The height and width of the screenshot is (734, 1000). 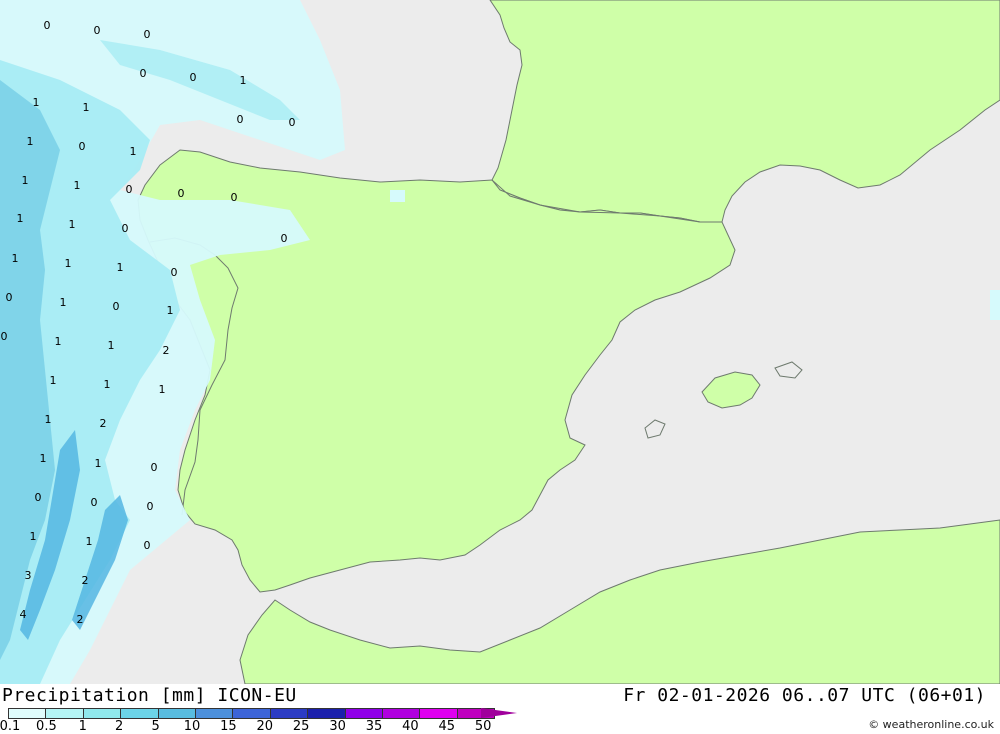 I want to click on forecast-datetime: Fr 02-01-2026 06..07 UTC (06+01), so click(x=804, y=695).